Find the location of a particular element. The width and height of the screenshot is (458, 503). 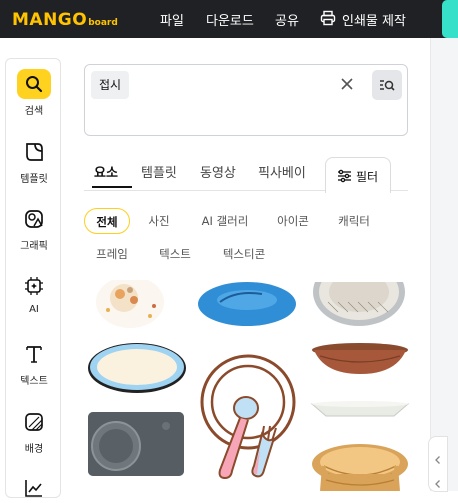

chart-icon is located at coordinates (34, 488).